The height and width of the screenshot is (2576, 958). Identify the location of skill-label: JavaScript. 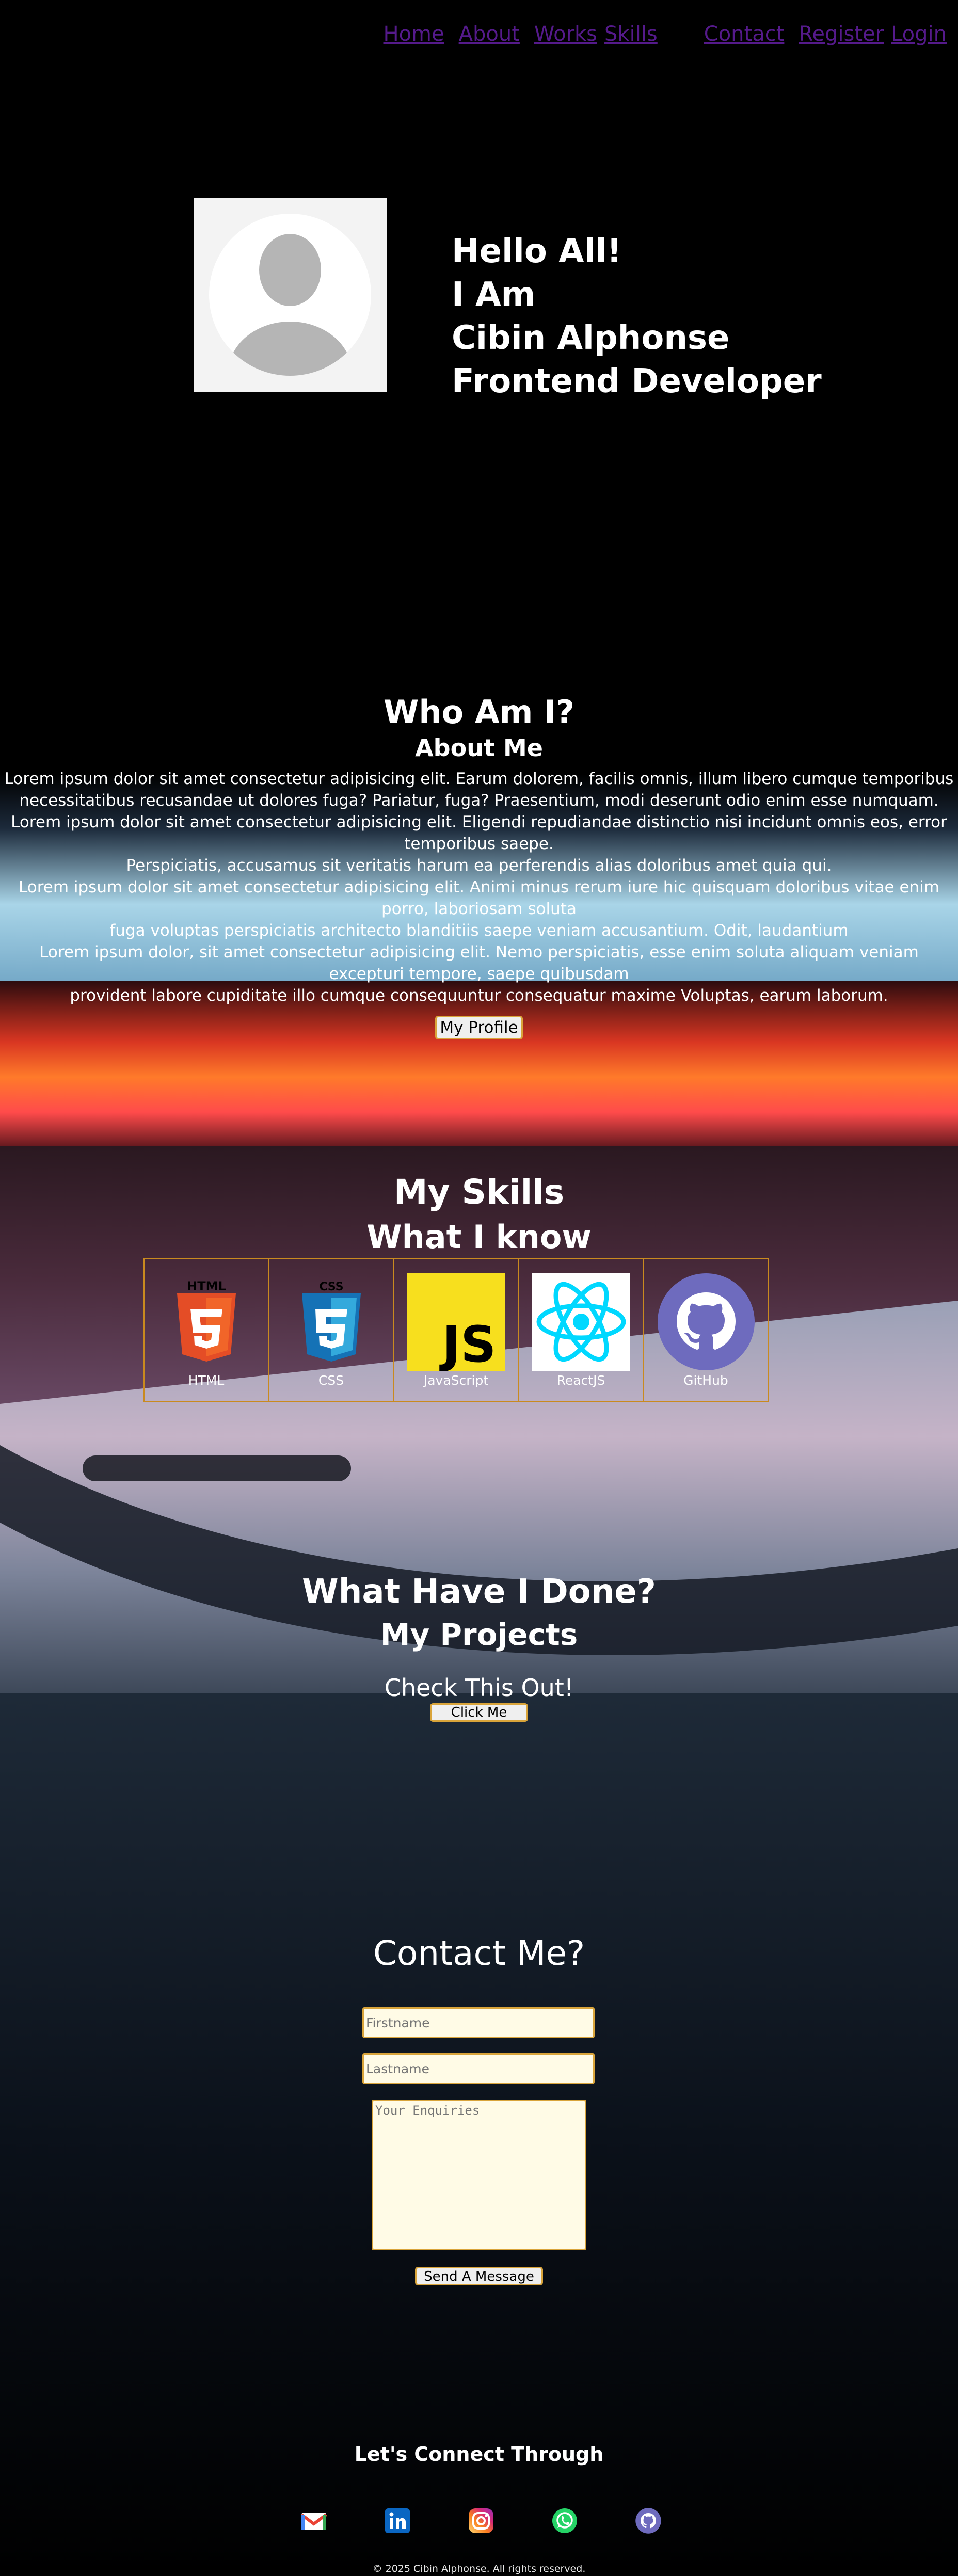
(456, 1380).